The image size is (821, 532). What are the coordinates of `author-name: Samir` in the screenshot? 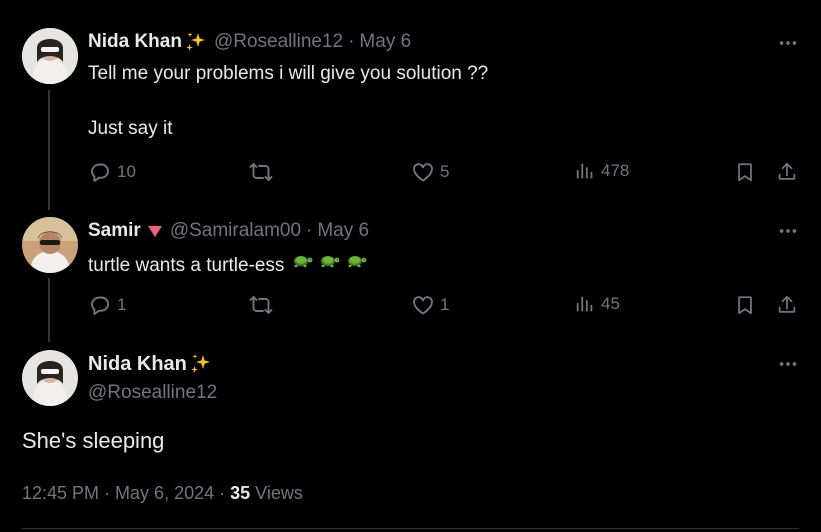 It's located at (114, 231).